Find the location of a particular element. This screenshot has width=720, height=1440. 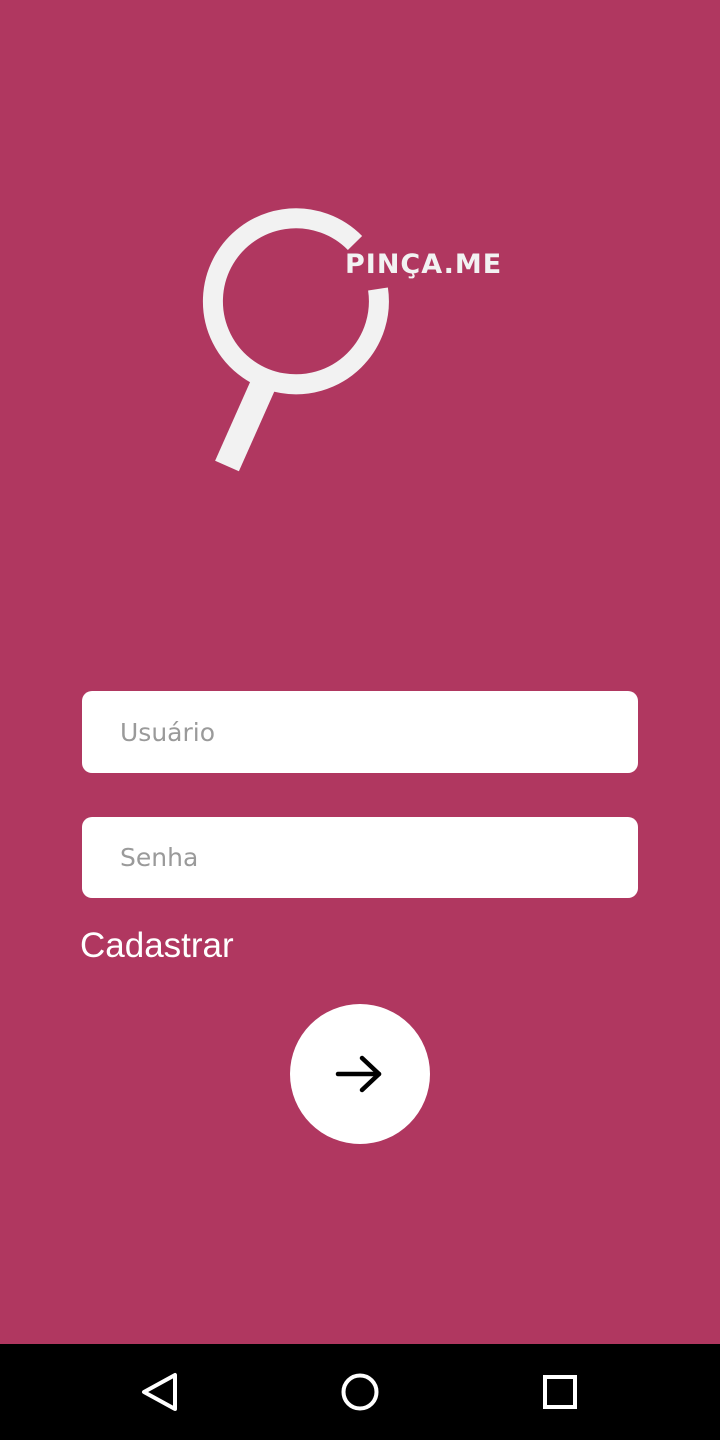

password-field is located at coordinates (360, 857).